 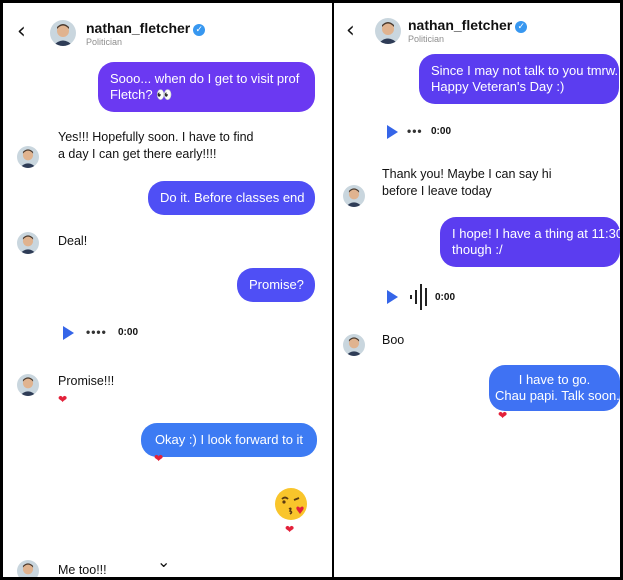 I want to click on received-message: Deal!, so click(x=72, y=241).